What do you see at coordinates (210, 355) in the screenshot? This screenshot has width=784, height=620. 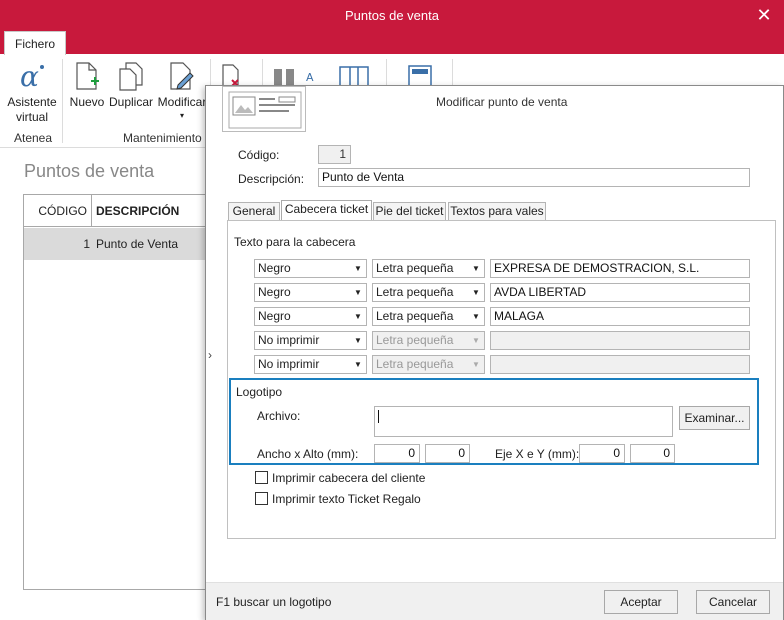 I see `chevron-right-icon: ›` at bounding box center [210, 355].